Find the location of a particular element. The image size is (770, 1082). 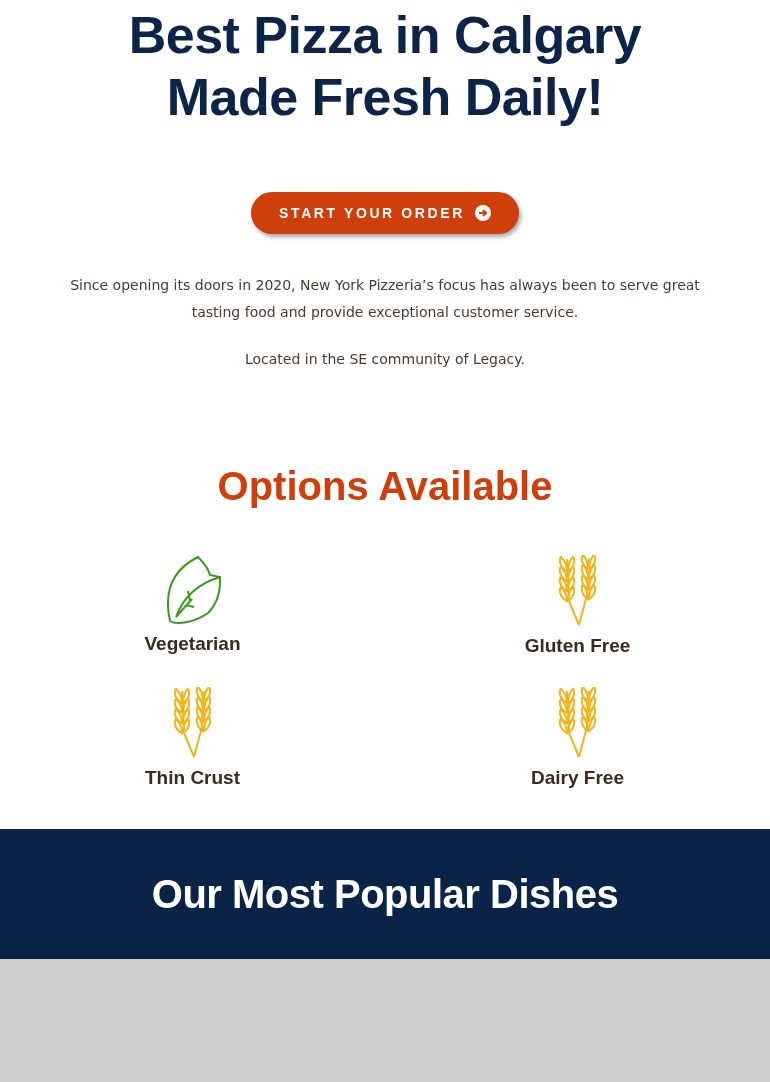

popular-heading: Our Most Popular Dishes is located at coordinates (385, 894).